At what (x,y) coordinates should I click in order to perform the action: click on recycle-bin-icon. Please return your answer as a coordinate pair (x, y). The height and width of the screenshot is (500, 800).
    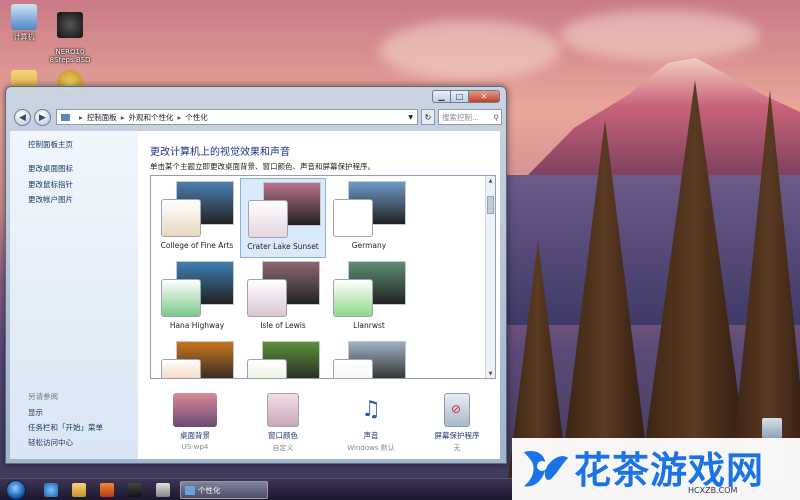
    Looking at the image, I should click on (772, 429).